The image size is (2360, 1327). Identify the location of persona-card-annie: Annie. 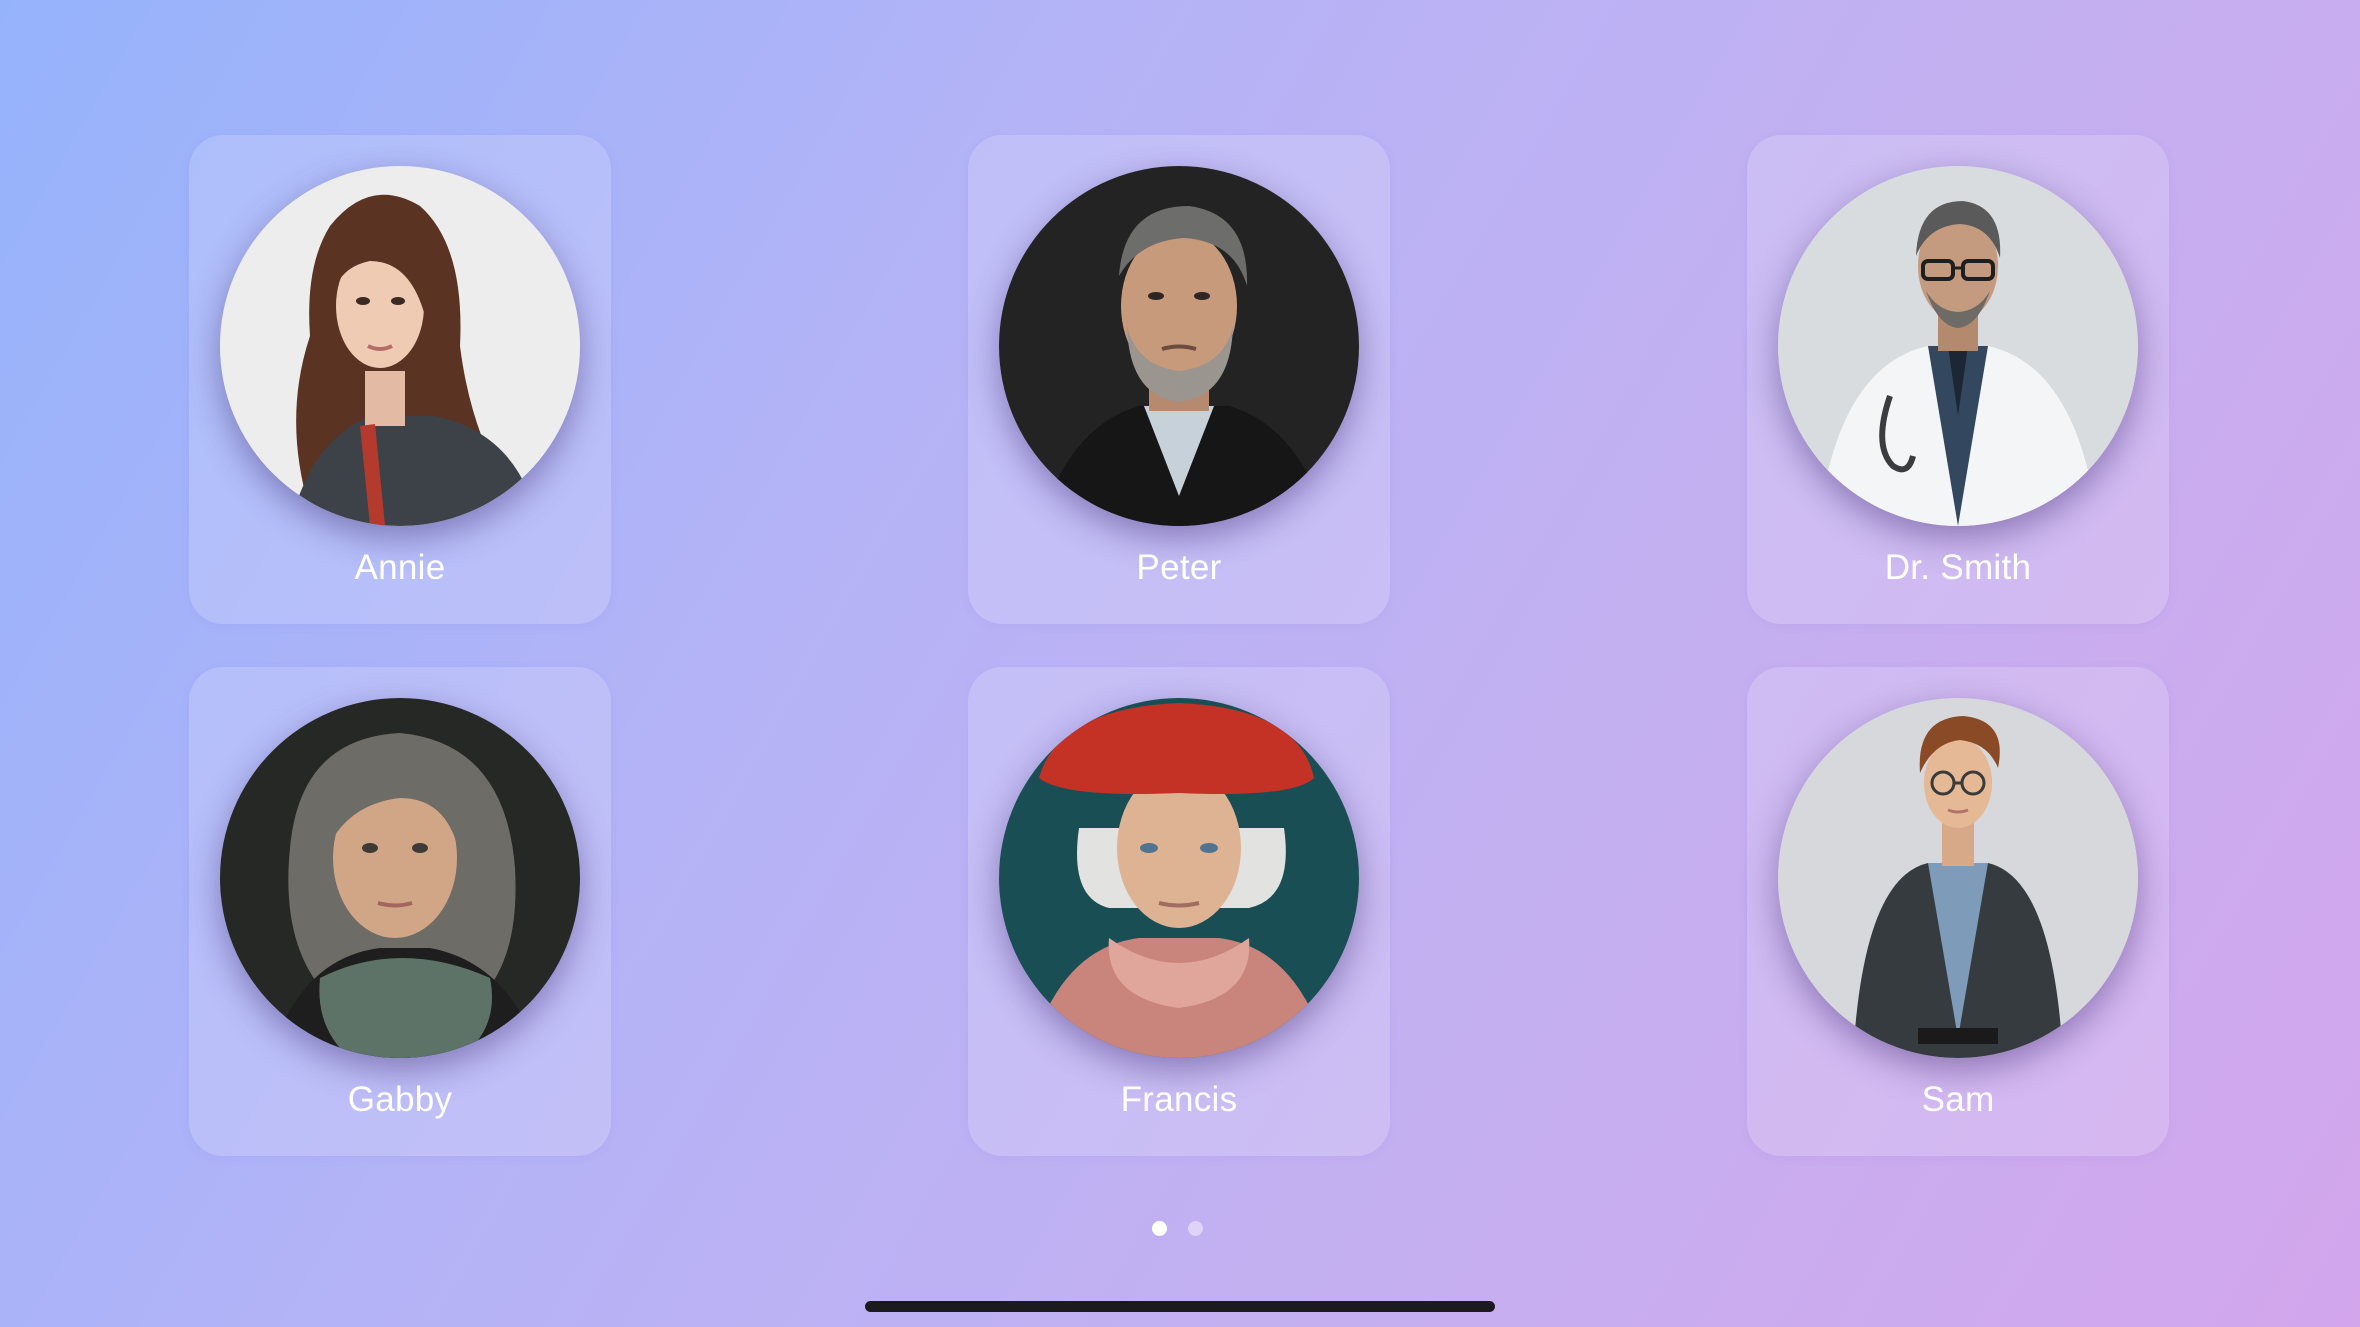
(400, 379).